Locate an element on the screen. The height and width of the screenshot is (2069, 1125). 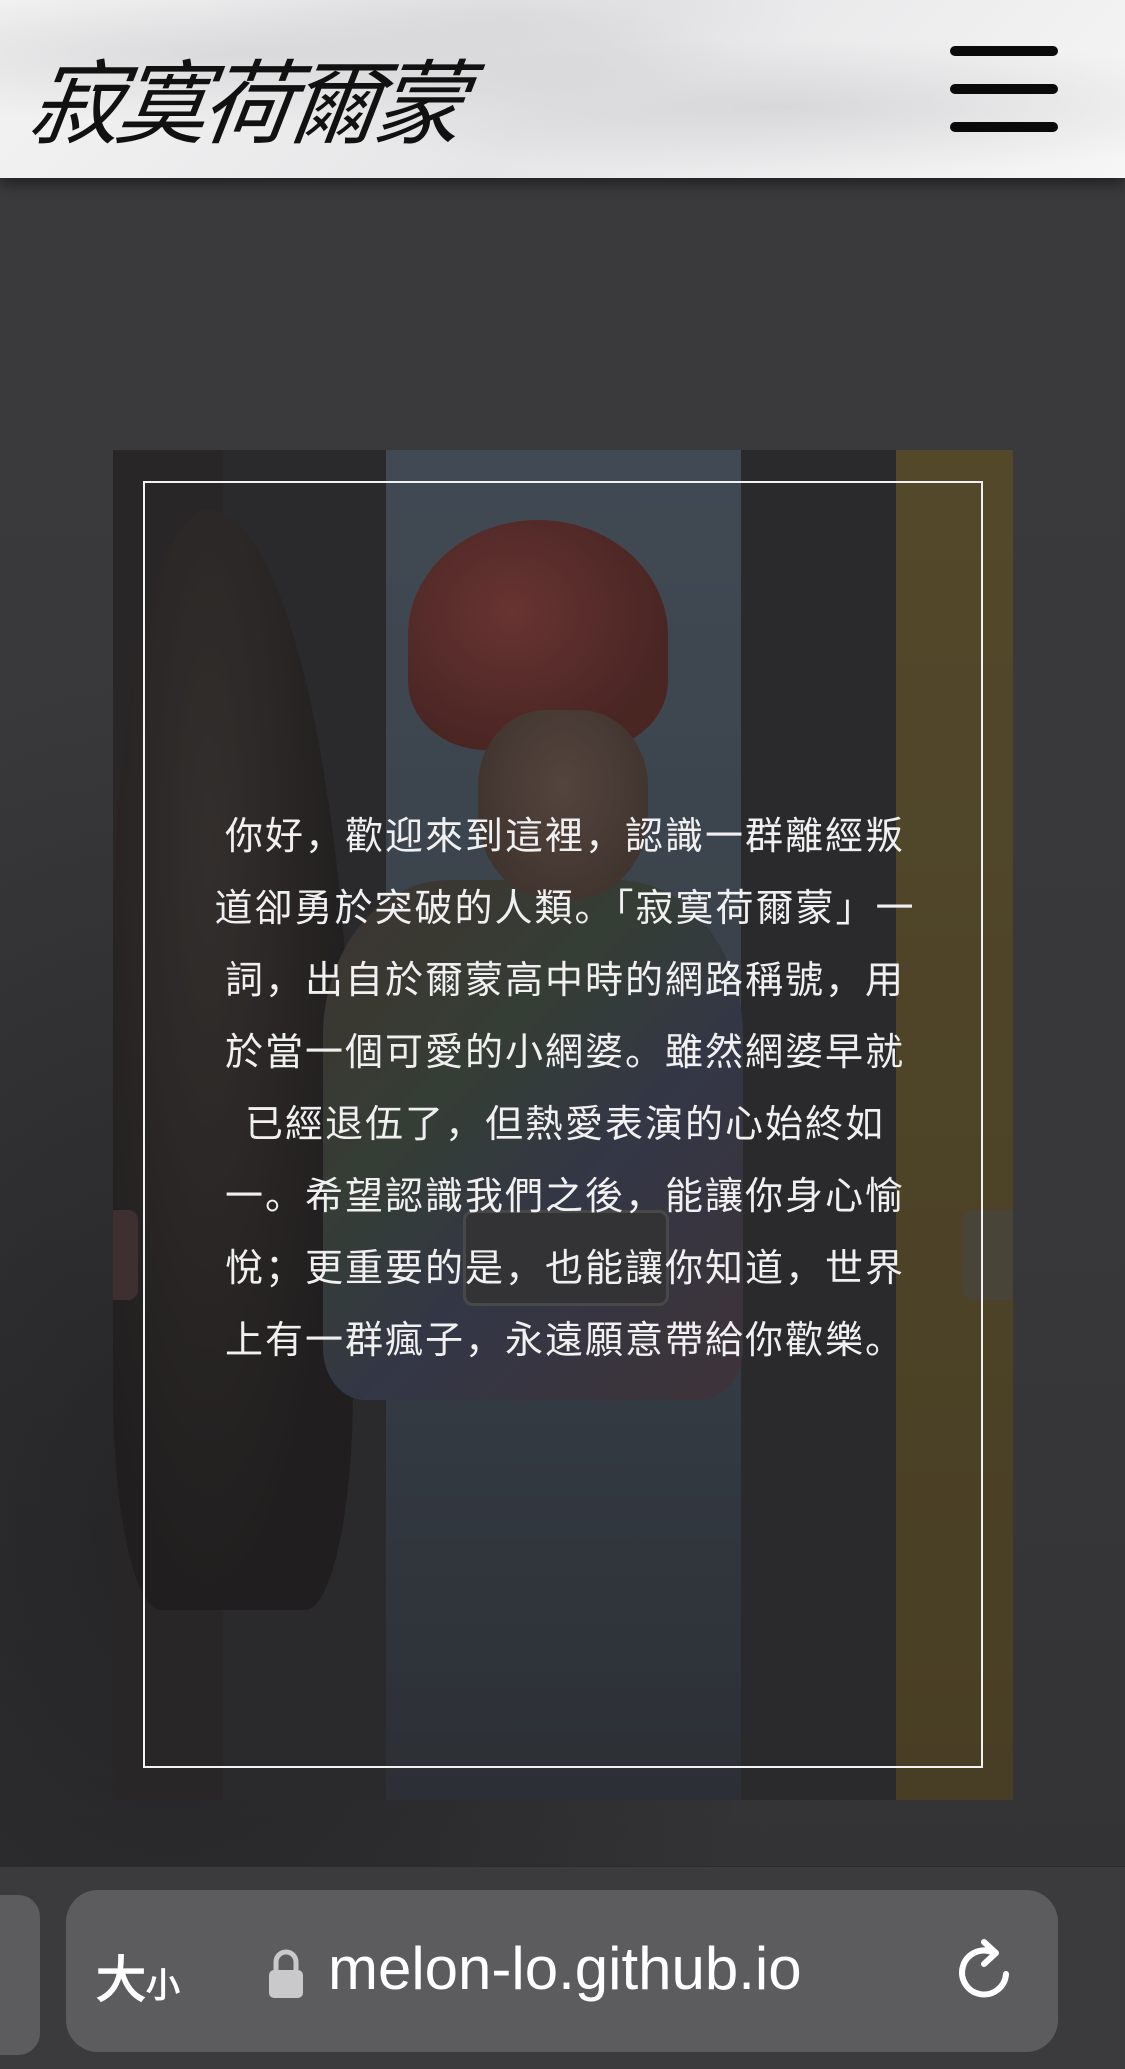
browser-toolbar: 大小 melon-lo.github.io is located at coordinates (562, 1967).